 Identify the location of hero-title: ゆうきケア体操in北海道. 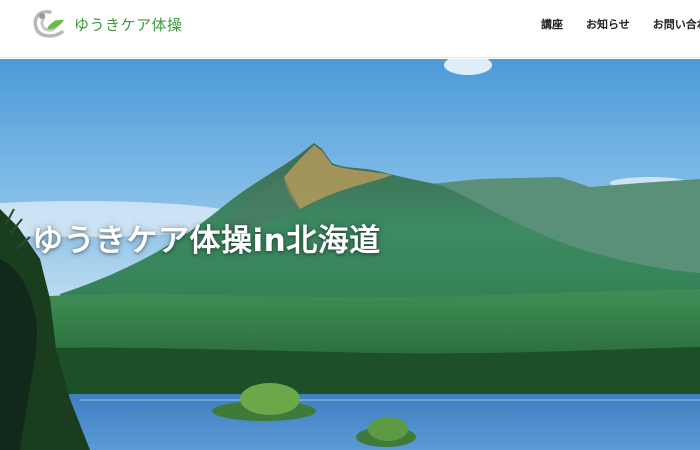
(206, 241).